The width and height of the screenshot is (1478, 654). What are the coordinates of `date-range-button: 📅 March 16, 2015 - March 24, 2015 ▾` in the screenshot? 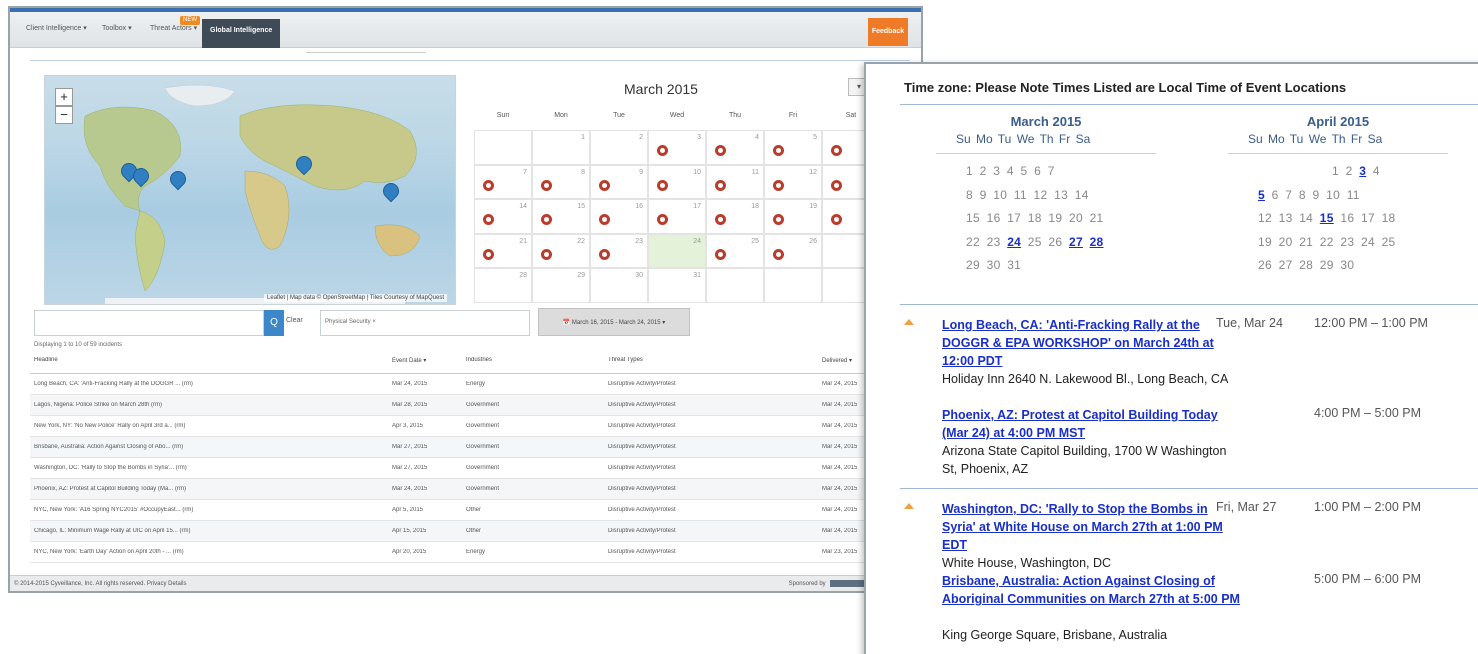 It's located at (614, 322).